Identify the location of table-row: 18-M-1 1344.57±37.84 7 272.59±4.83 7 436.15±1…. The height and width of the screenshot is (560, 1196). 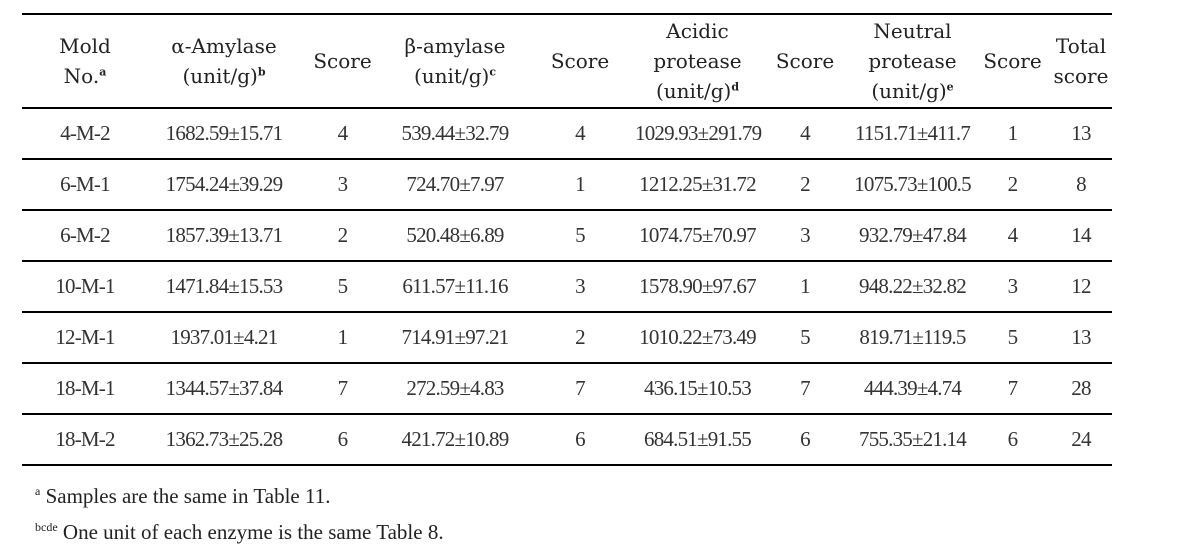
(567, 388).